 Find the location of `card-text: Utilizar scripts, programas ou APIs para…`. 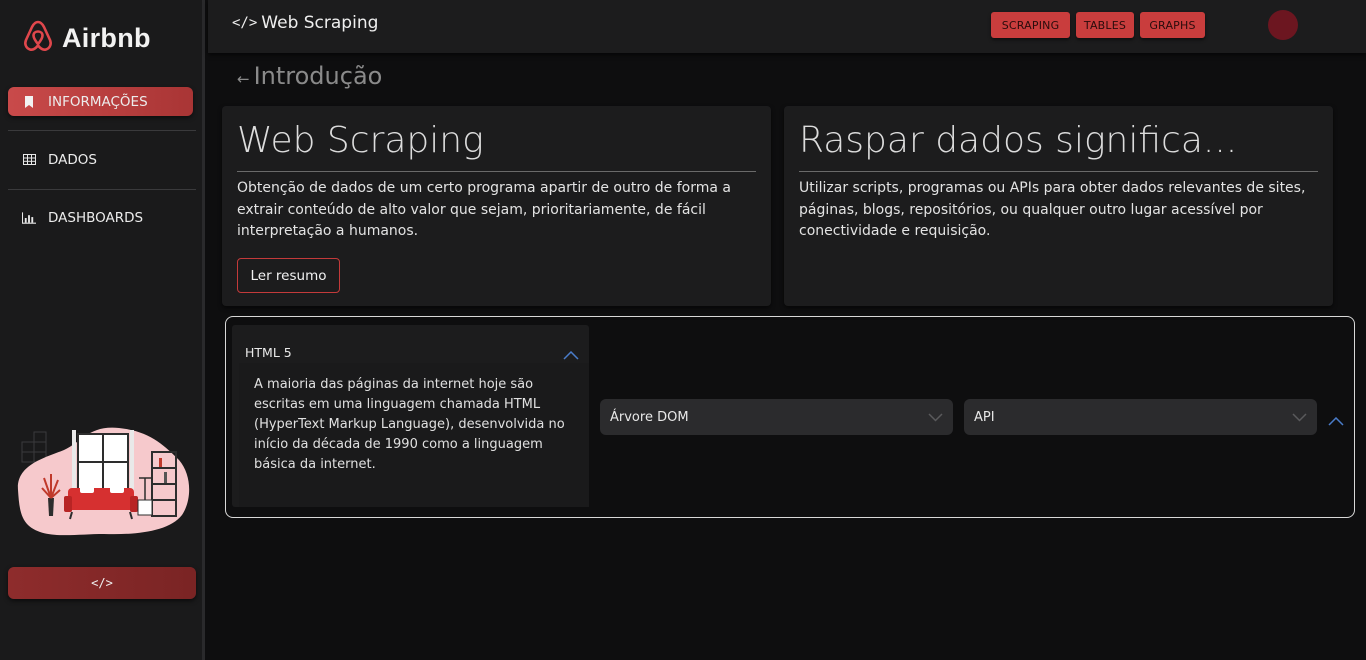

card-text: Utilizar scripts, programas ou APIs para… is located at coordinates (1052, 209).